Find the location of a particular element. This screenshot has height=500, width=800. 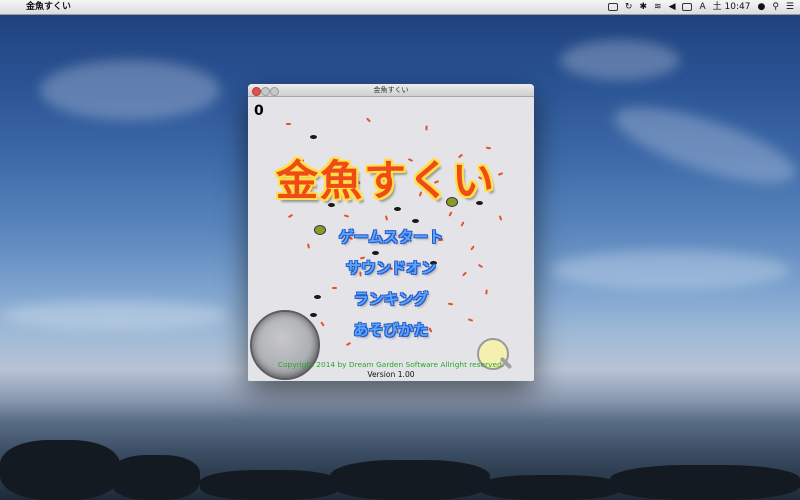

display-status-icon is located at coordinates (612, 7).